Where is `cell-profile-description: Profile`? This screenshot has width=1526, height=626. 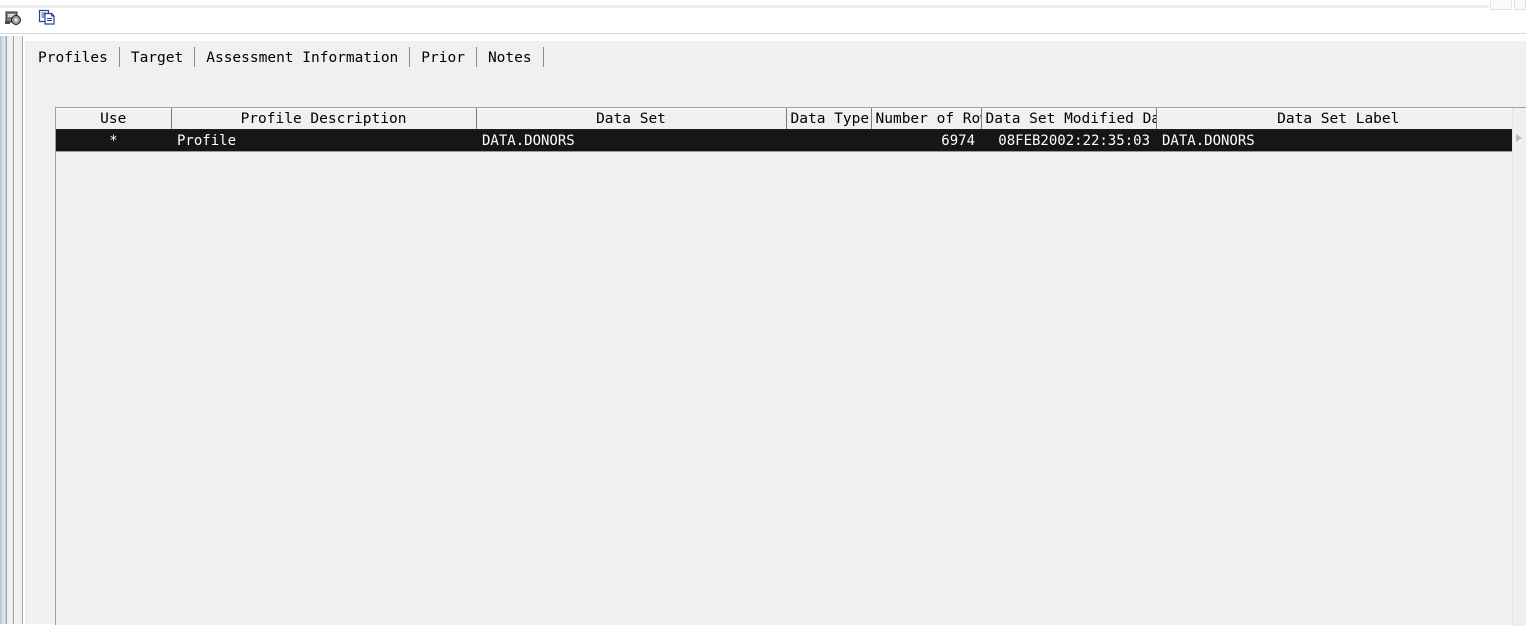
cell-profile-description: Profile is located at coordinates (323, 140).